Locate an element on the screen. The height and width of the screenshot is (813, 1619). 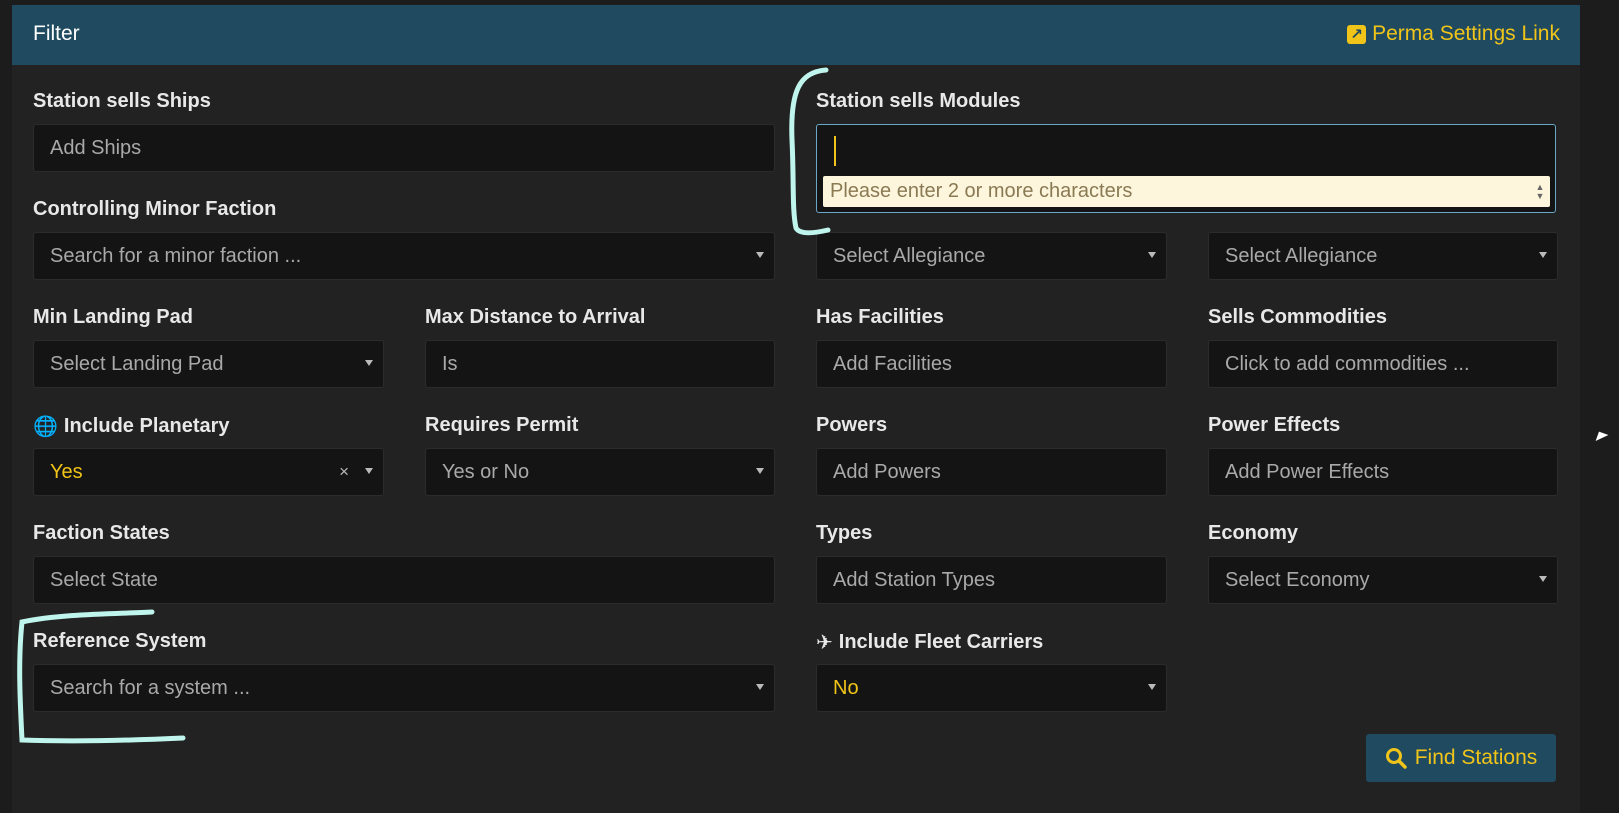
power-effects-input: Add Power Effects is located at coordinates (1383, 472).